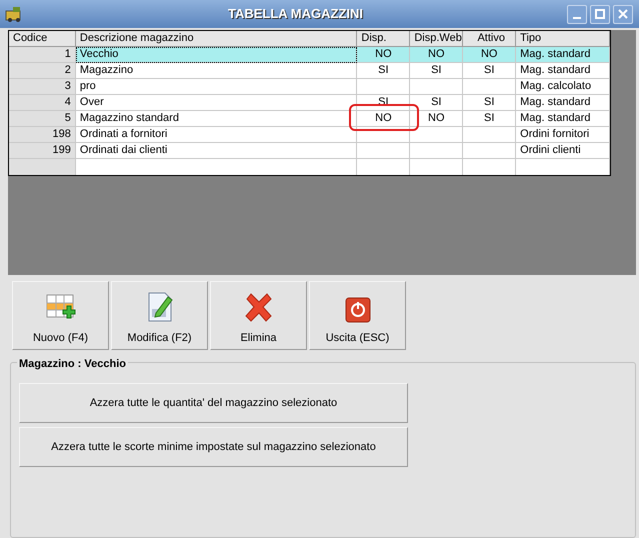 The image size is (639, 538). What do you see at coordinates (384, 117) in the screenshot?
I see `highlight-ring` at bounding box center [384, 117].